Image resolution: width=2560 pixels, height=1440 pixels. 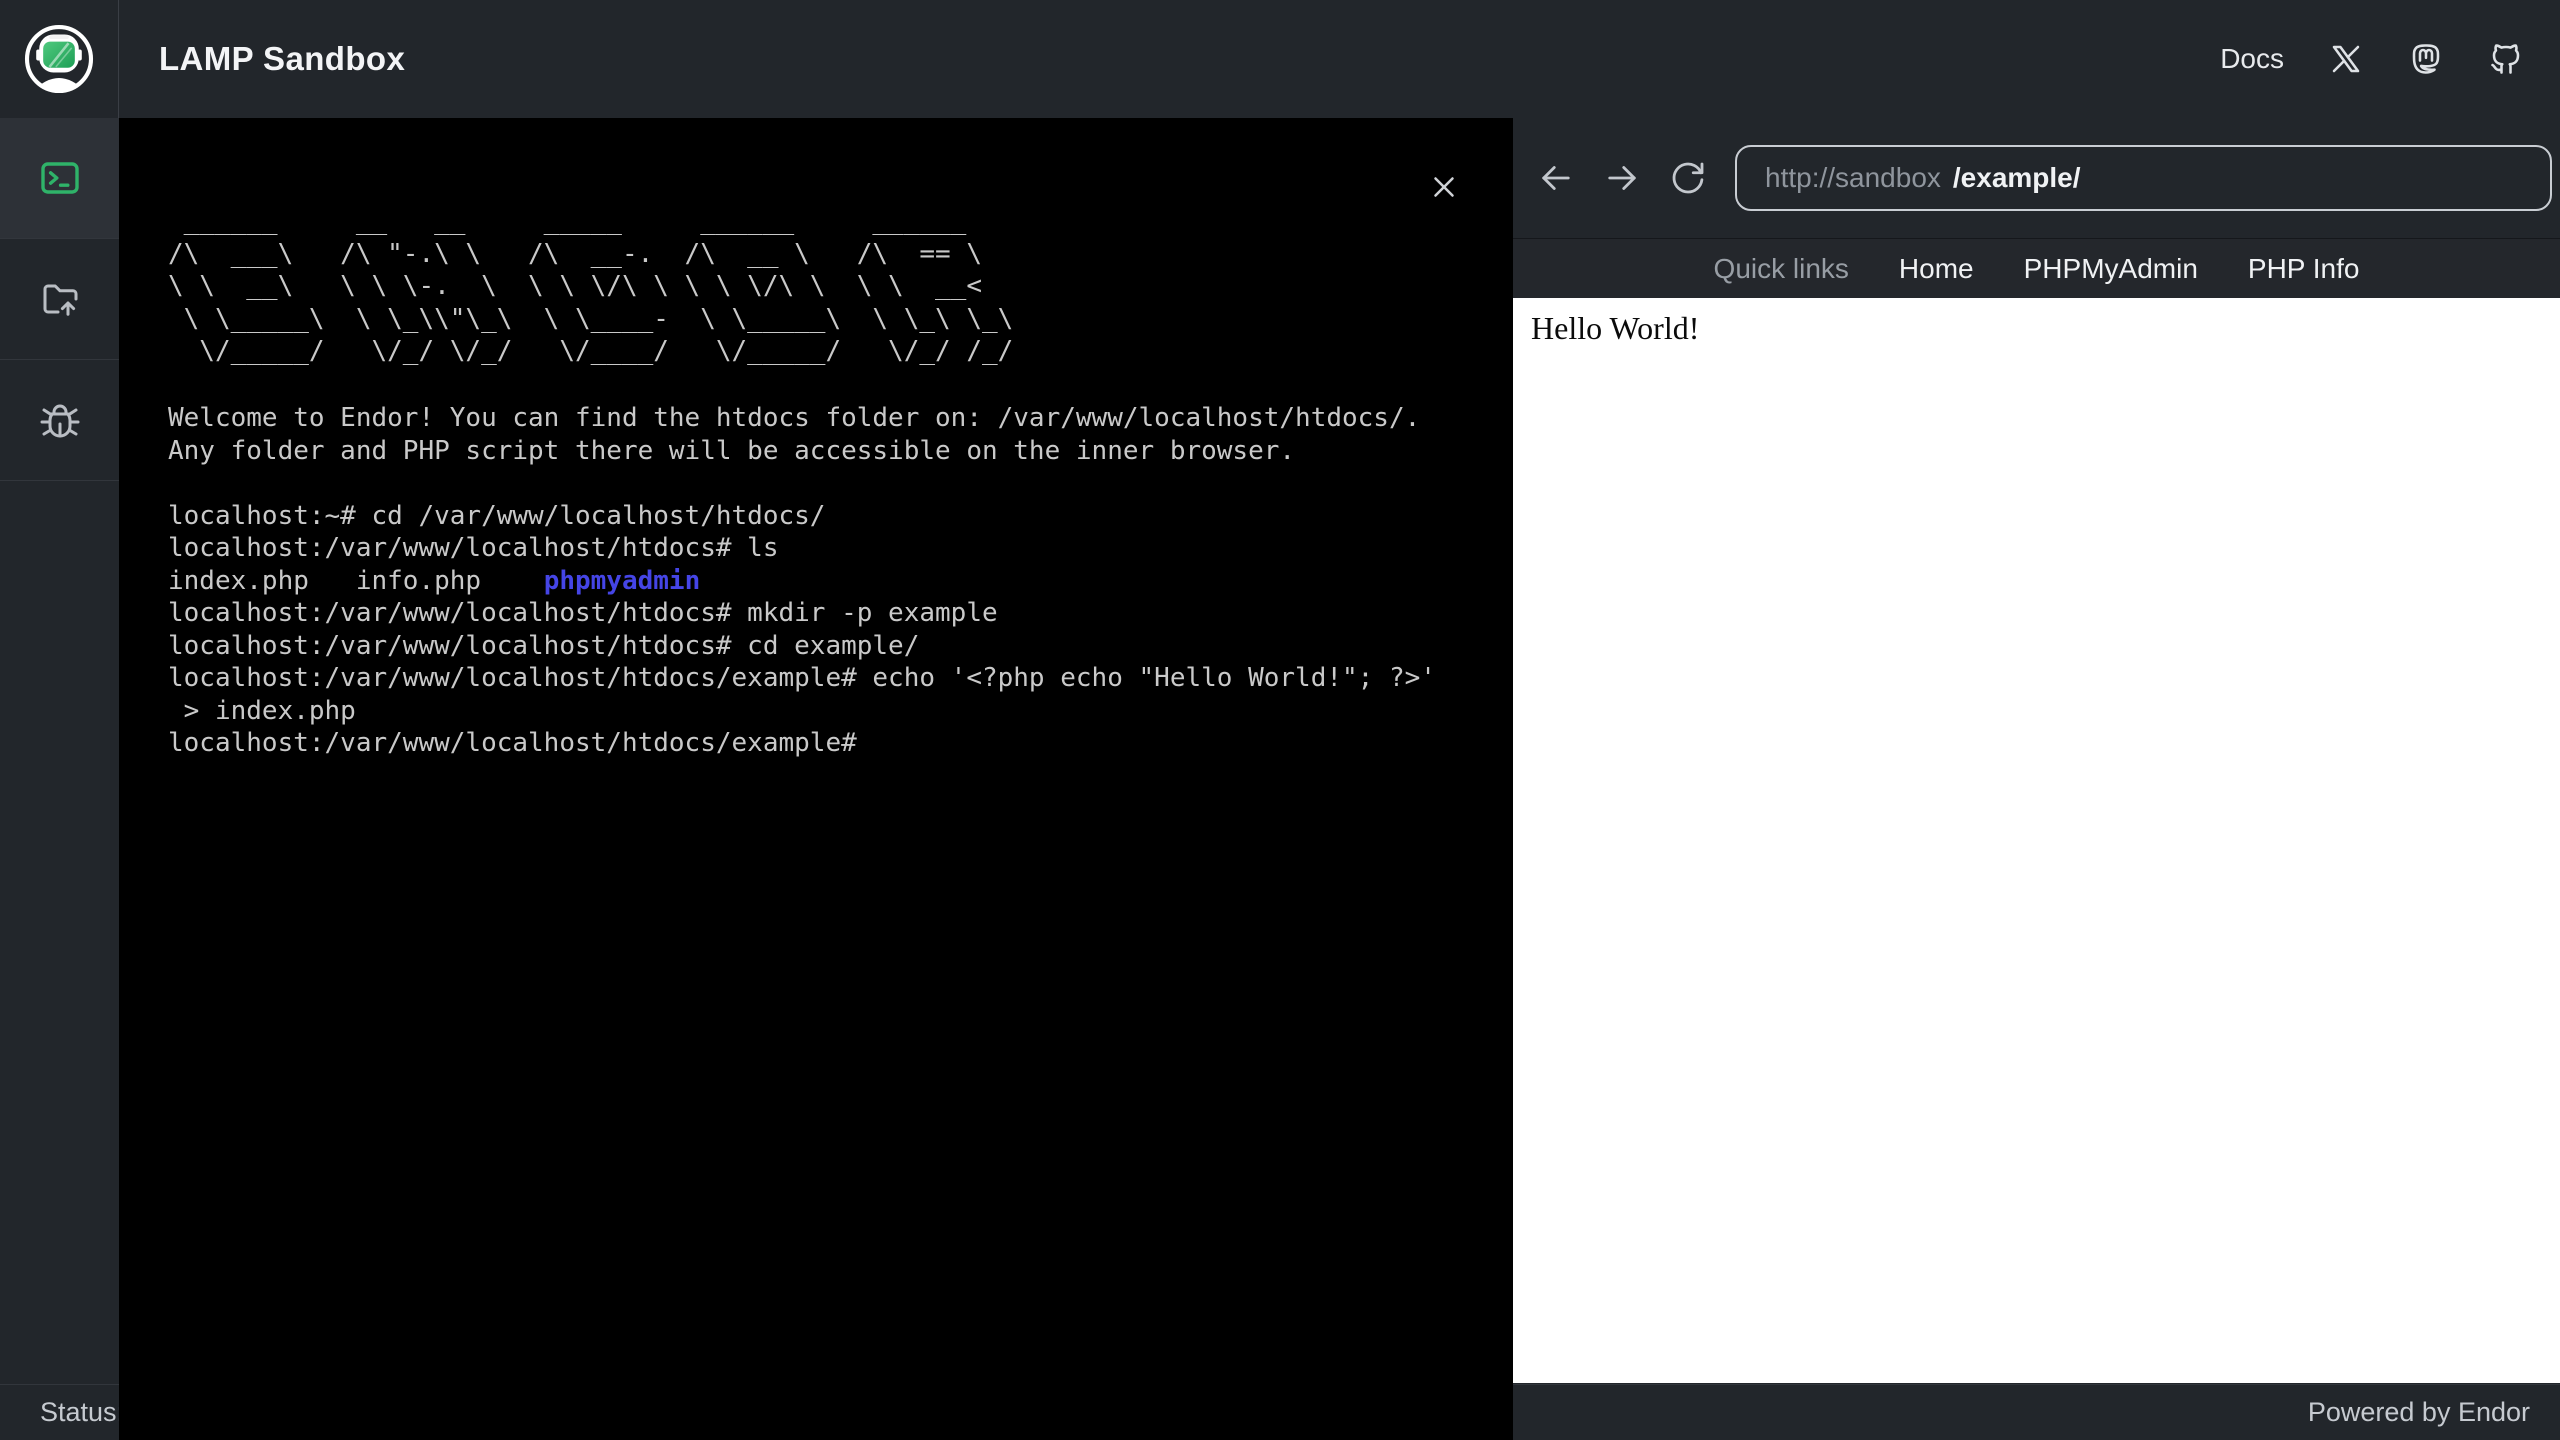 I want to click on refresh-icon, so click(x=1688, y=178).